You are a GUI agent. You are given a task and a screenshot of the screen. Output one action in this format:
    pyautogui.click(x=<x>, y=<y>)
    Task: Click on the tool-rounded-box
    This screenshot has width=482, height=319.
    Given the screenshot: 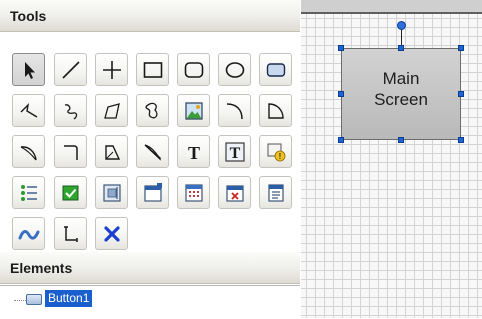 What is the action you would take?
    pyautogui.click(x=275, y=69)
    